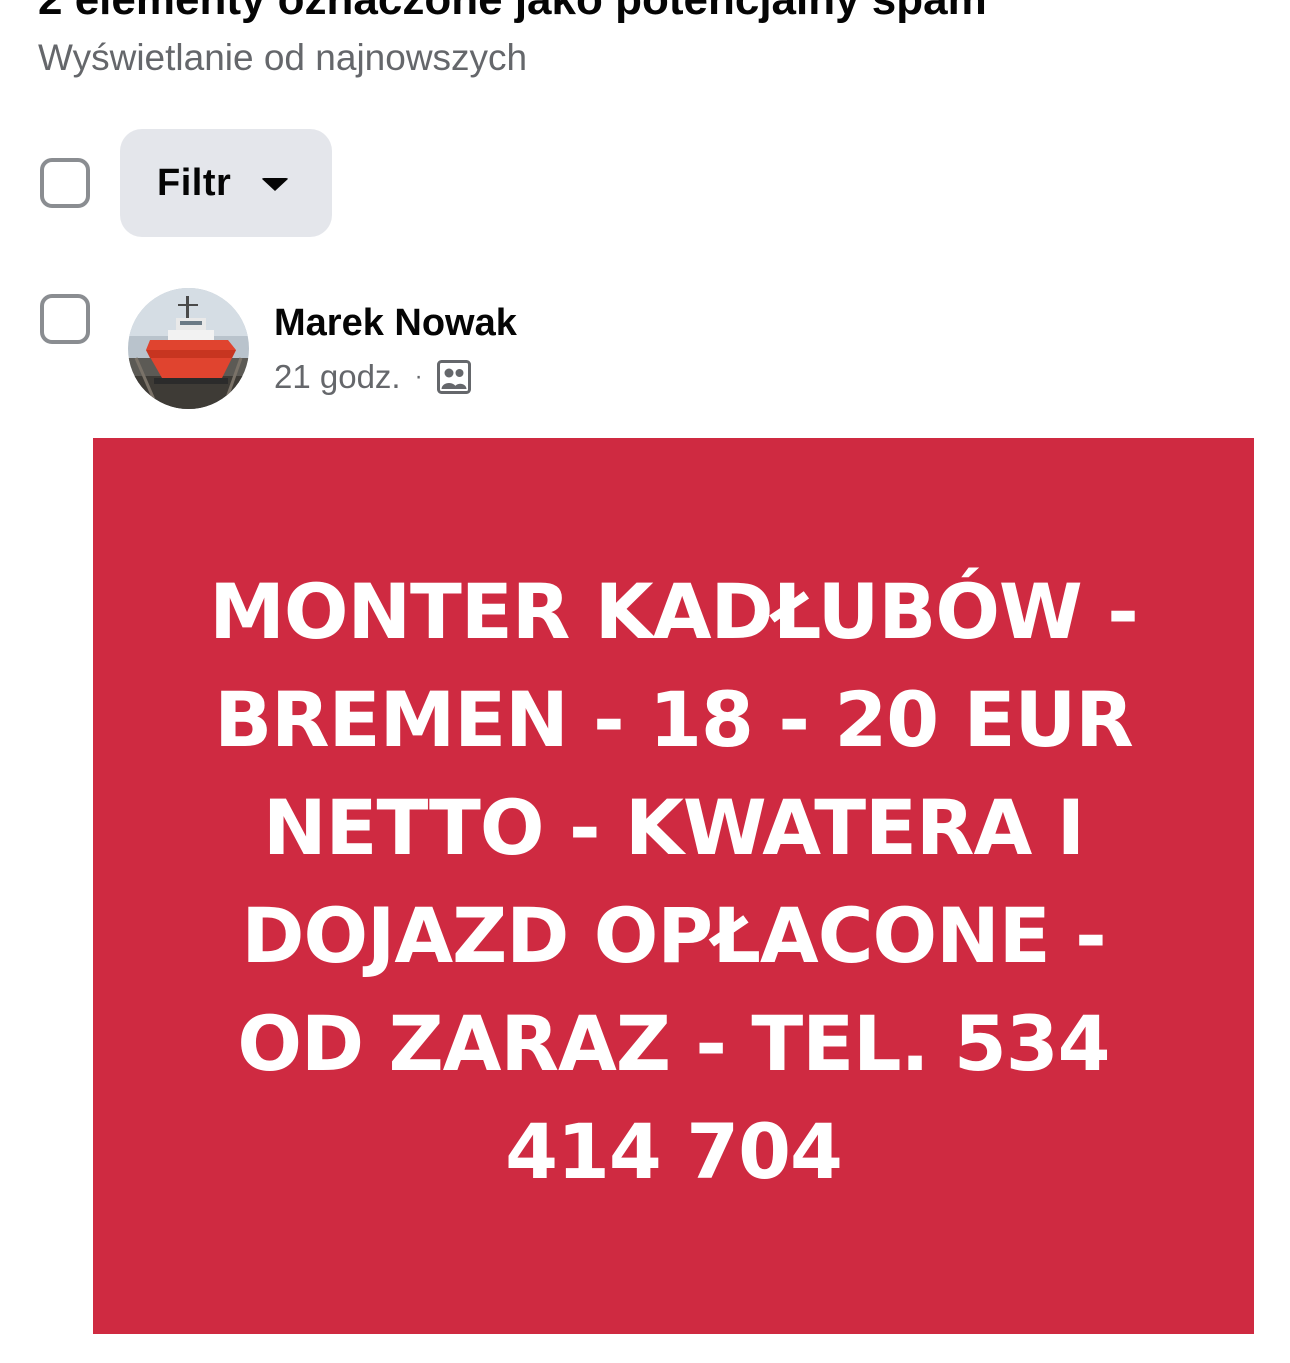 The width and height of the screenshot is (1290, 1363). What do you see at coordinates (337, 377) in the screenshot?
I see `post-timestamp: 21 godz.` at bounding box center [337, 377].